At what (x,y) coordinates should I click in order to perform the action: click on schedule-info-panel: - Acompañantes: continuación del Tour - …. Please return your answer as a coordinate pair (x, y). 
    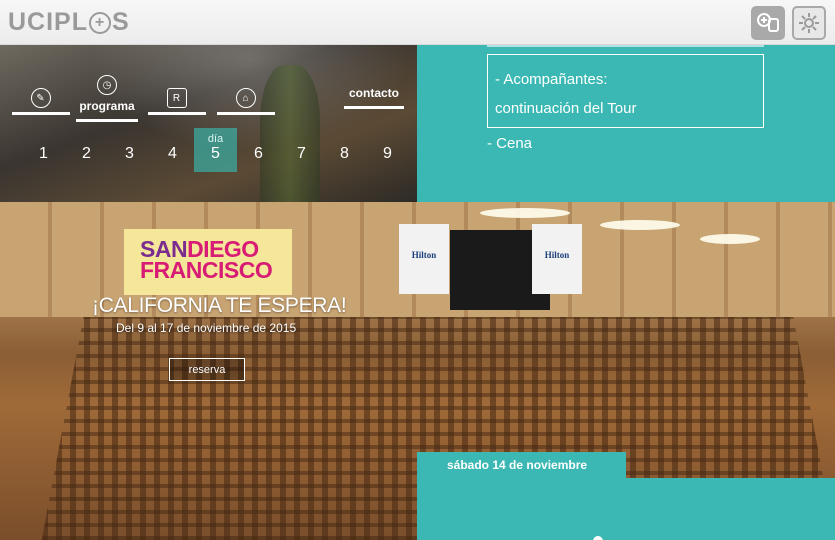
    Looking at the image, I should click on (626, 123).